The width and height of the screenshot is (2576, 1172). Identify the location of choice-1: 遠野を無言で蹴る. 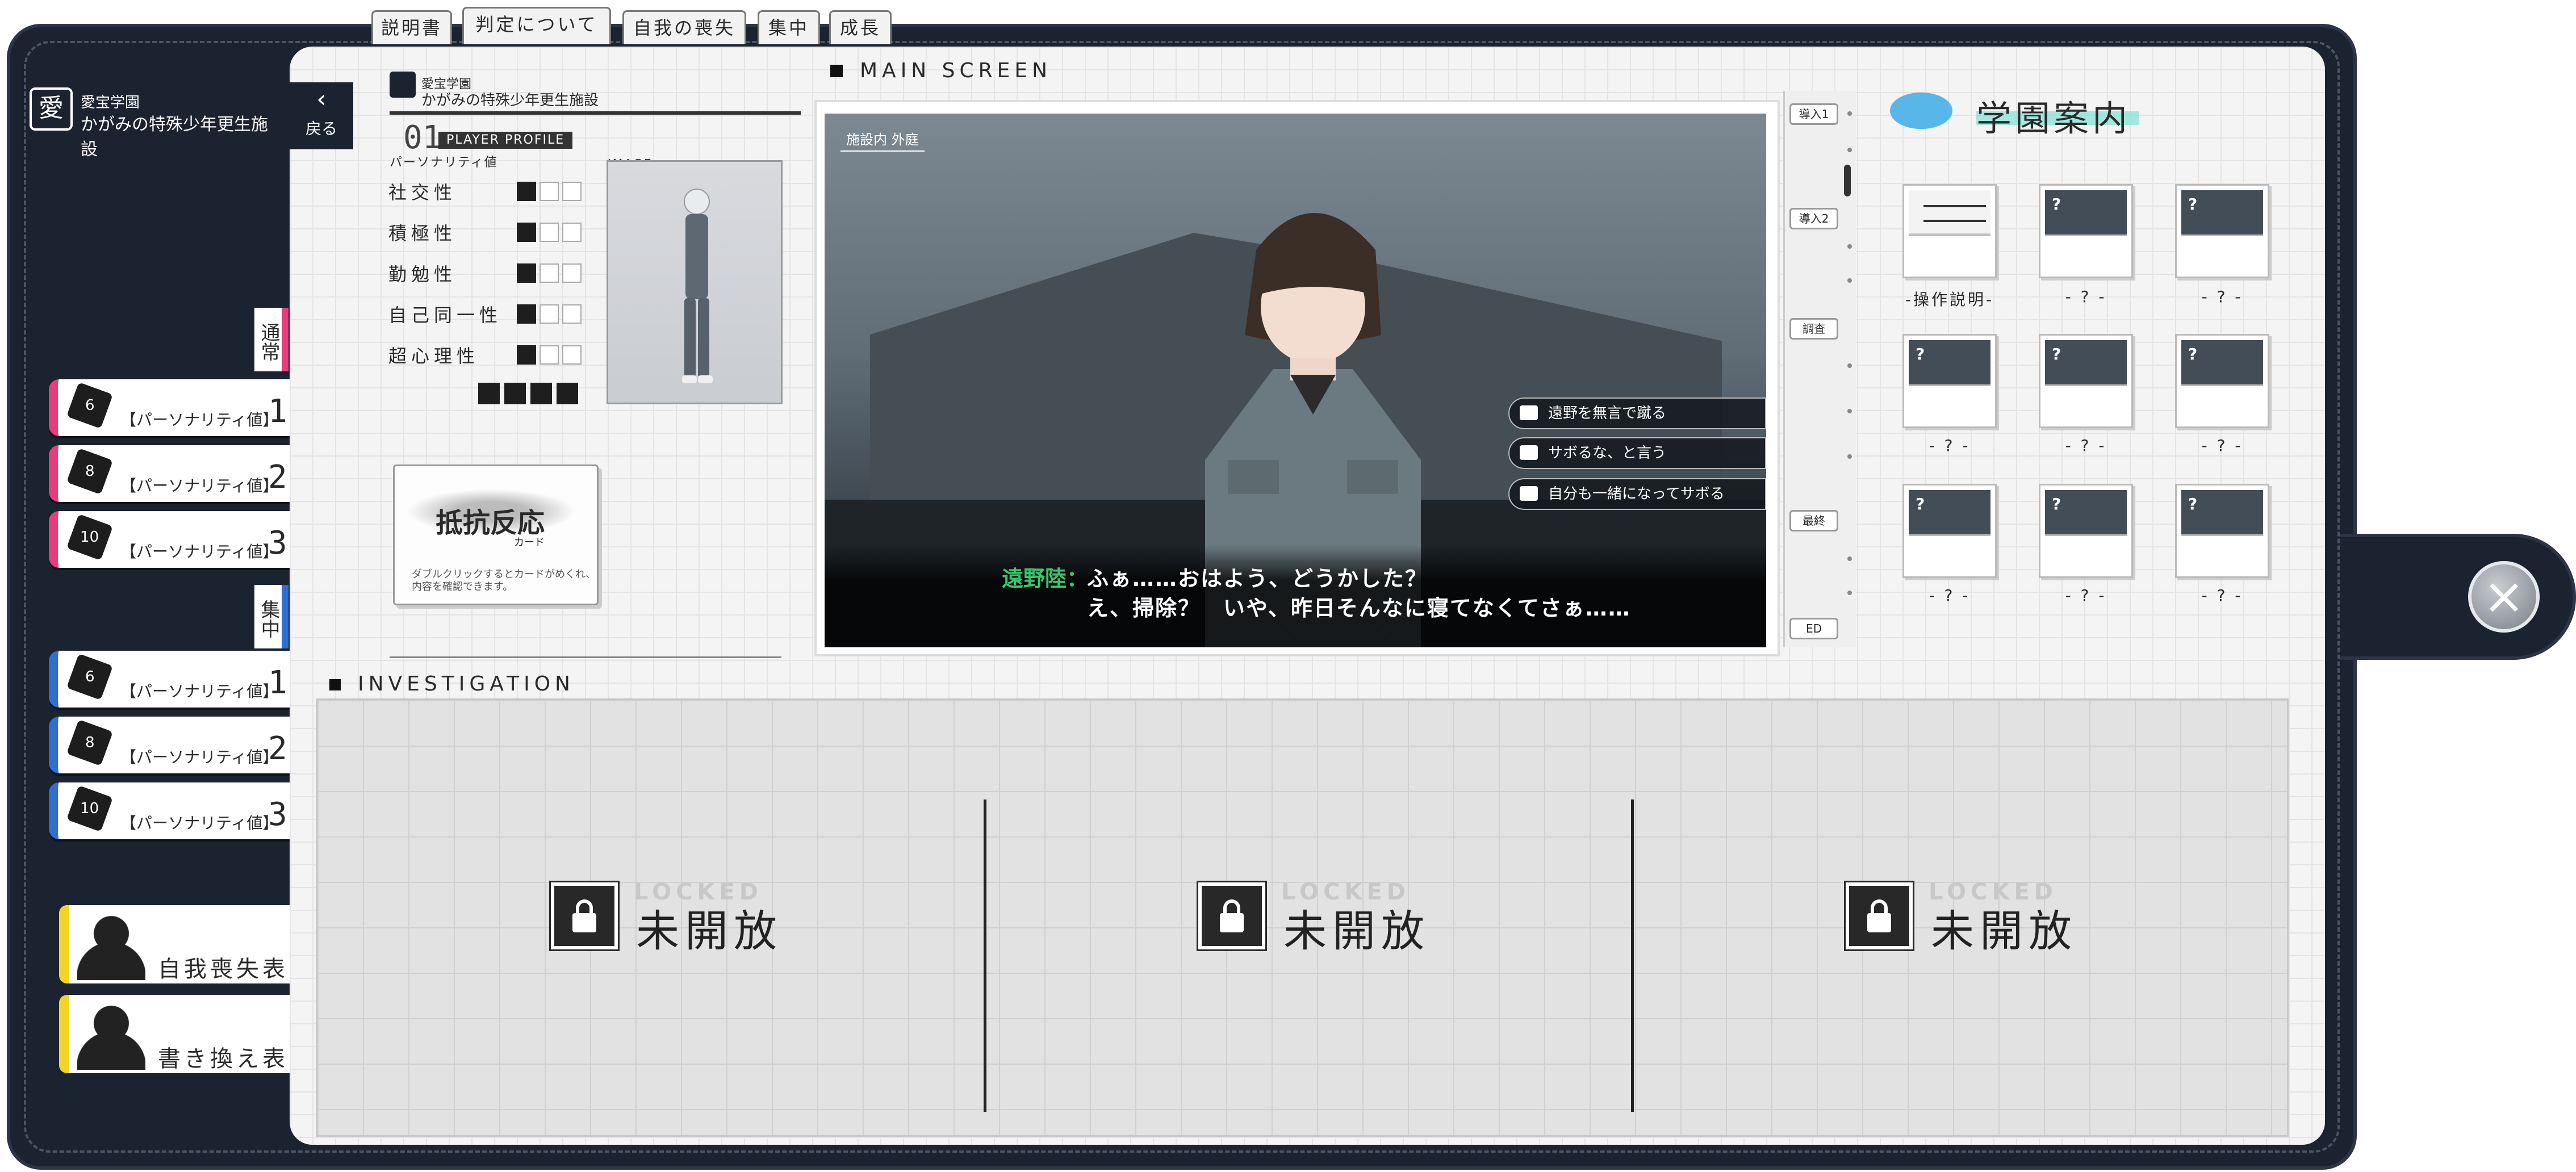
(1637, 413).